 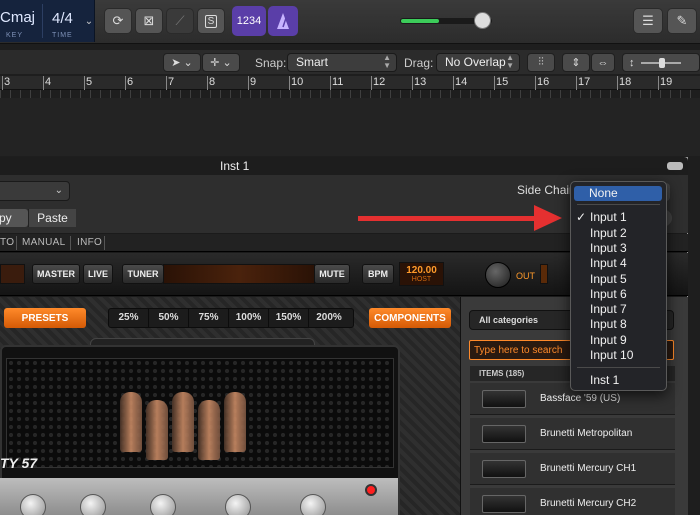 I want to click on list-item: Brunetti Mercury CH1, so click(x=572, y=469).